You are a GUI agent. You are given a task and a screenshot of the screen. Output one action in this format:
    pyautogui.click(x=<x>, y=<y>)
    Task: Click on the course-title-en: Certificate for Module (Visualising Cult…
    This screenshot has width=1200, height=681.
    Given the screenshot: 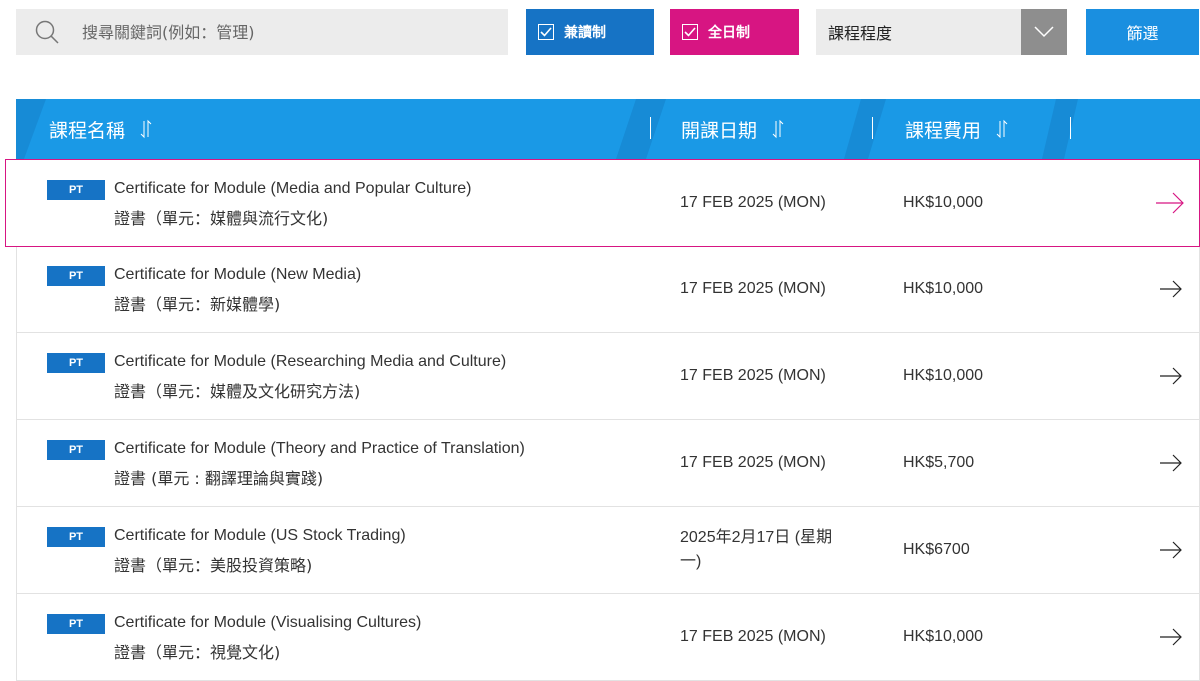 What is the action you would take?
    pyautogui.click(x=267, y=623)
    